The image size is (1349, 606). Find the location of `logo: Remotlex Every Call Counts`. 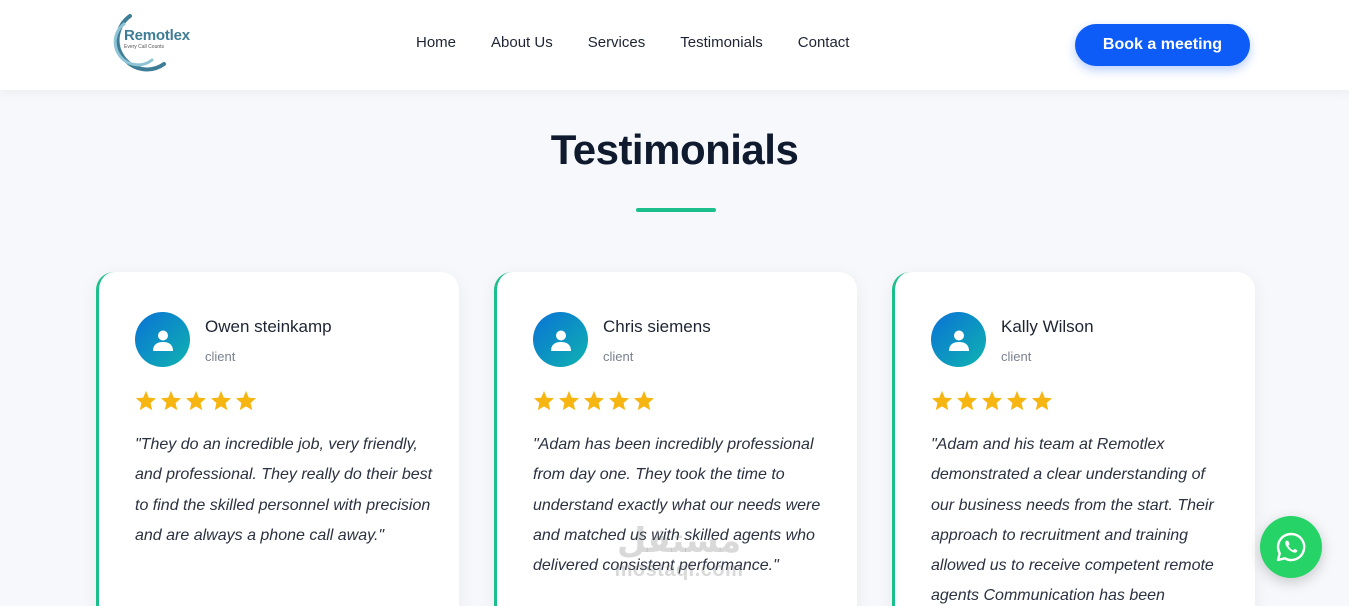

logo: Remotlex Every Call Counts is located at coordinates (150, 41).